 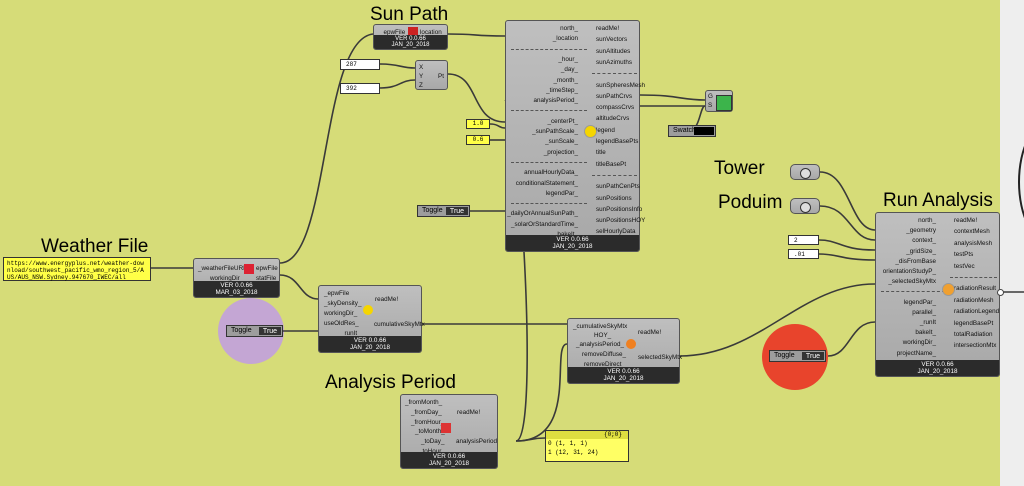 I want to click on number-slider-392: 392, so click(x=360, y=88).